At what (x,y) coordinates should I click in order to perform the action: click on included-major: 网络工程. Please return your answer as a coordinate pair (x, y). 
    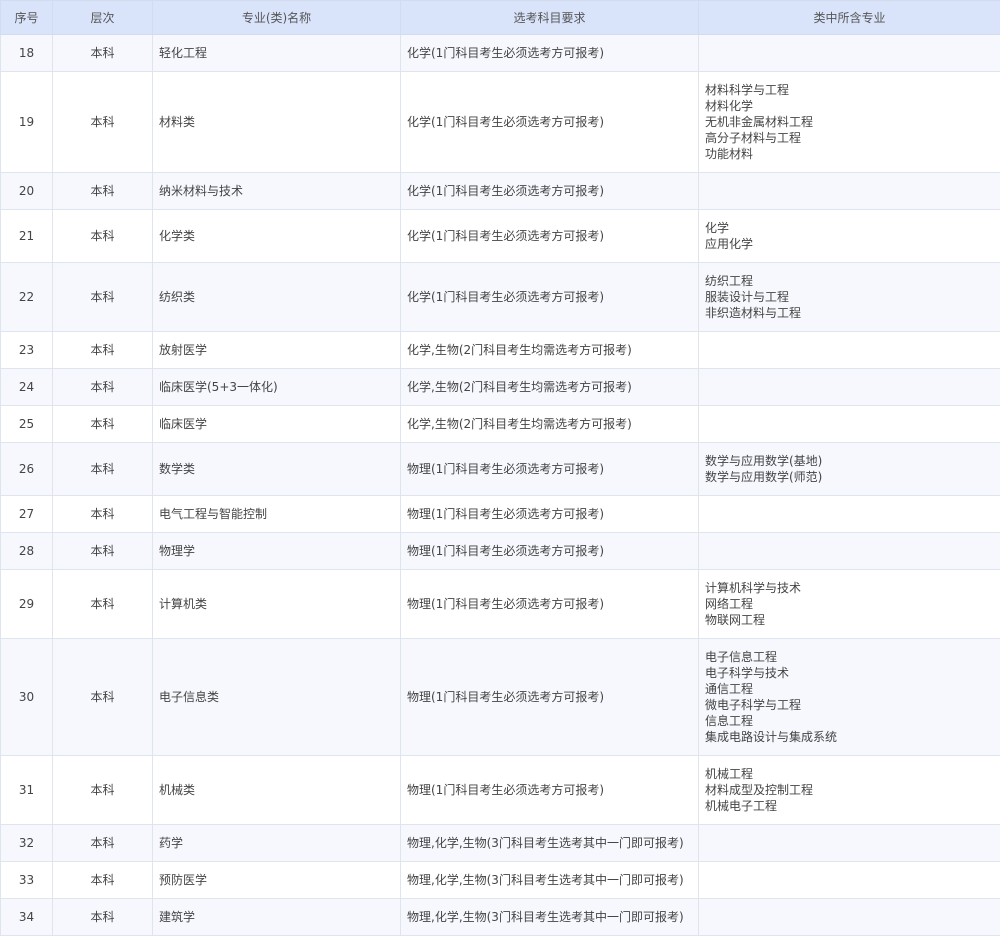
    Looking at the image, I should click on (852, 604).